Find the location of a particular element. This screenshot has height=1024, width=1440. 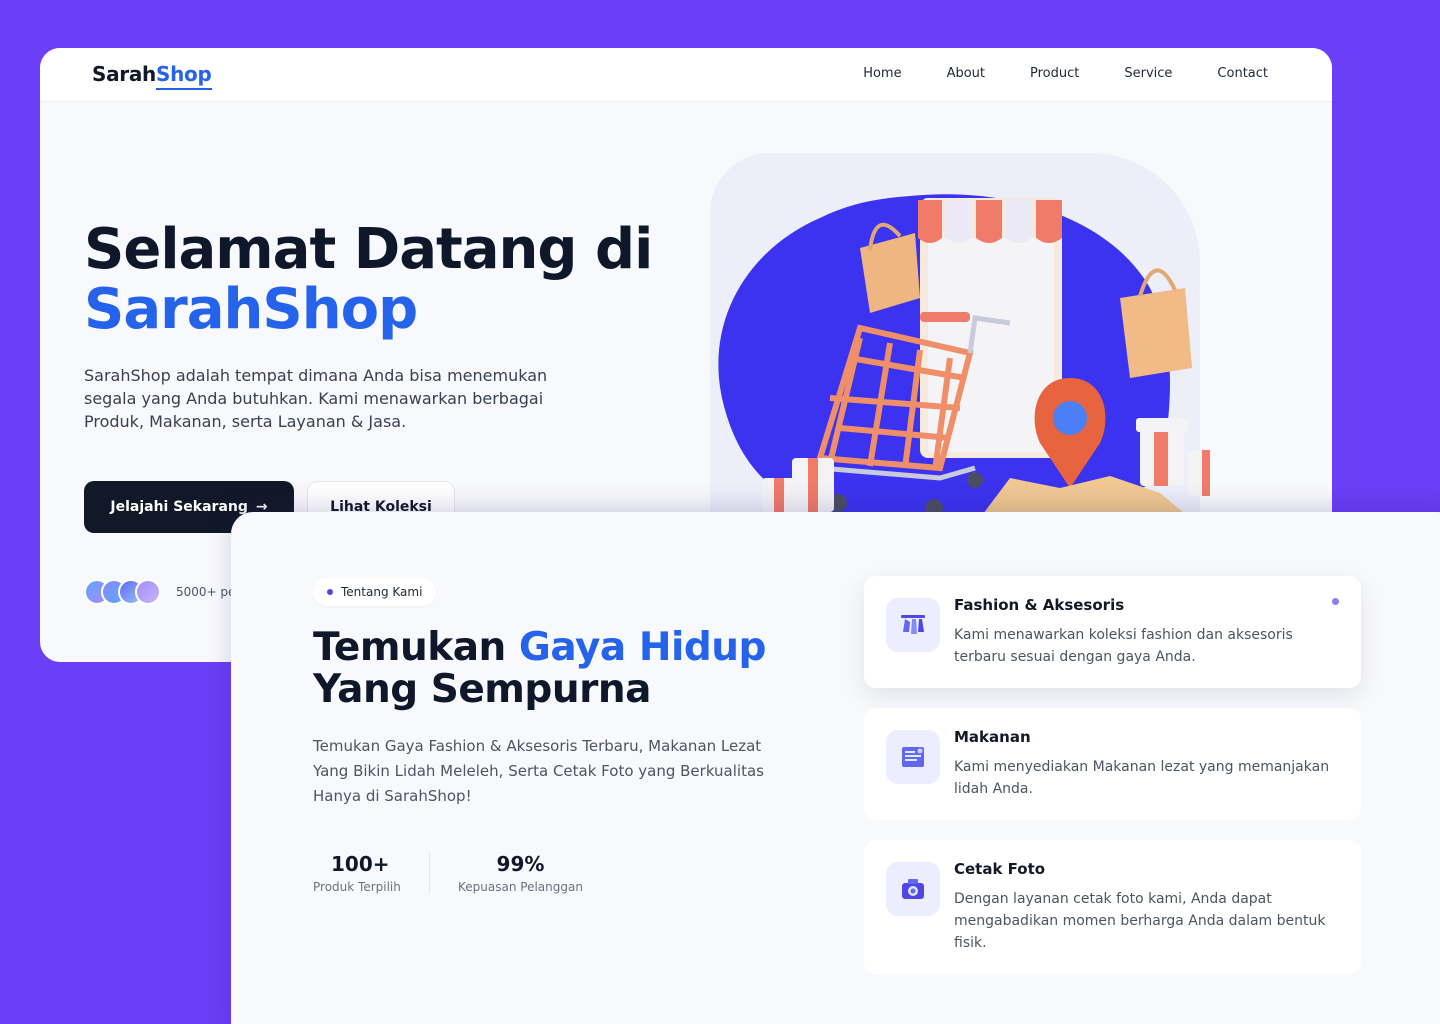

logo: SarahShop is located at coordinates (152, 76).